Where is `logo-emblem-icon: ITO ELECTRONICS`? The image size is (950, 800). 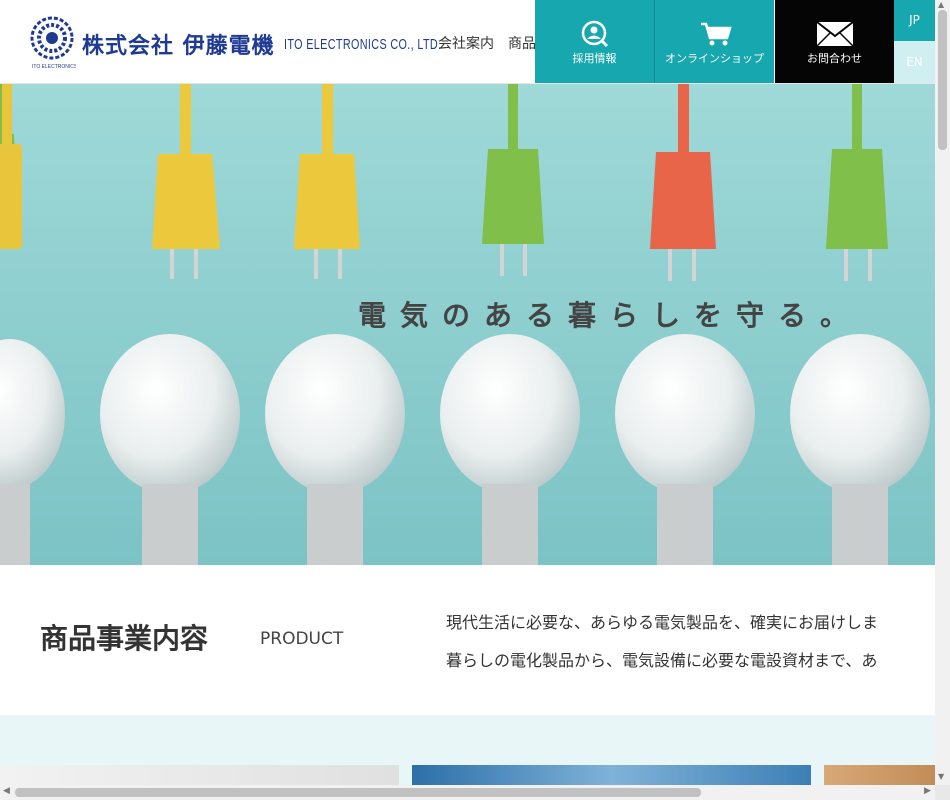
logo-emblem-icon: ITO ELECTRONICS is located at coordinates (53, 43).